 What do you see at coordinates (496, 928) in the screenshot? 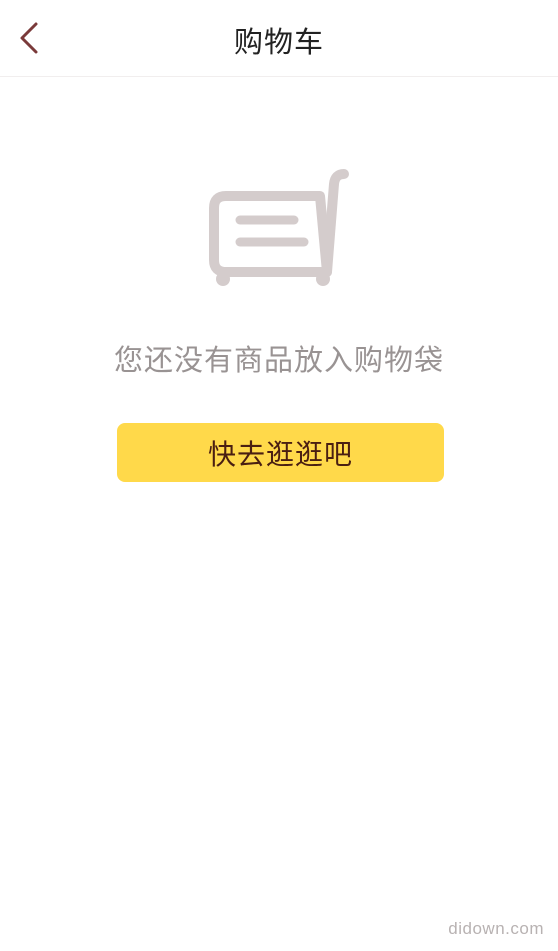
I see `watermark: didown.com` at bounding box center [496, 928].